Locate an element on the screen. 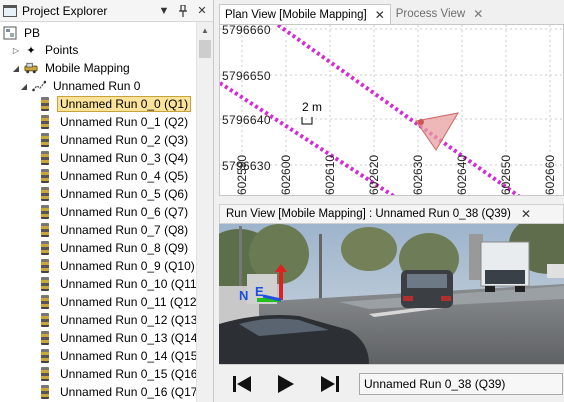 This screenshot has width=564, height=402. tab-process-view: Process View ✕ is located at coordinates (440, 14).